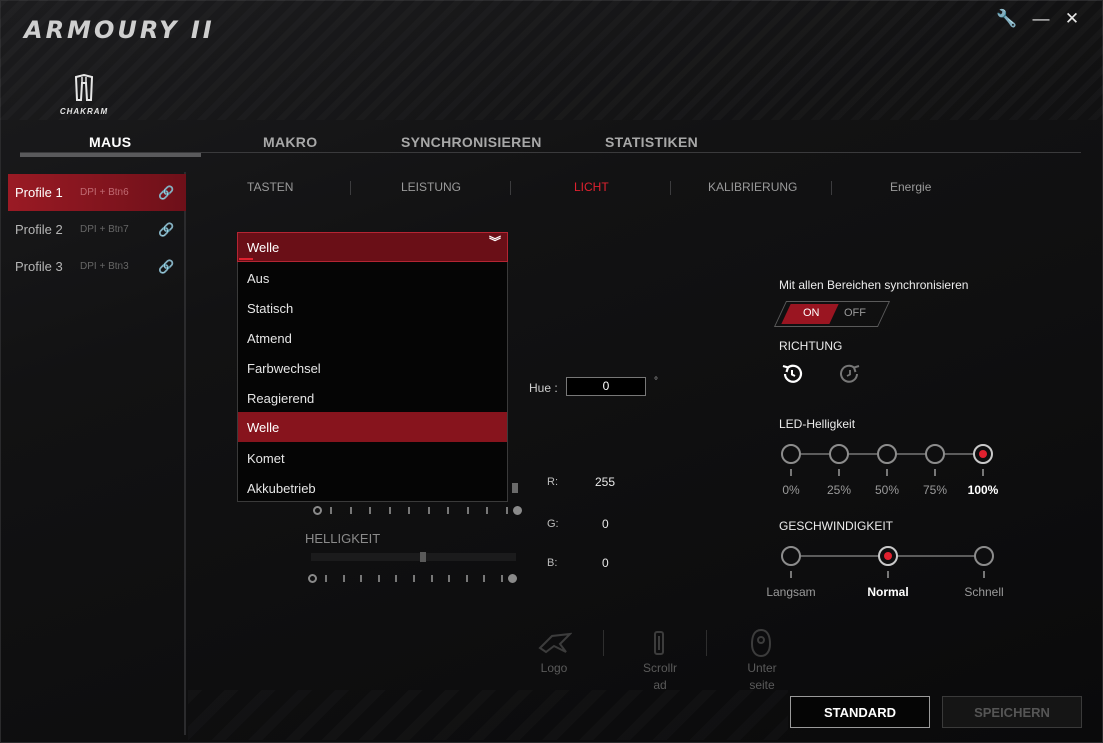 The width and height of the screenshot is (1103, 743). I want to click on hue-label: Hue :, so click(543, 388).